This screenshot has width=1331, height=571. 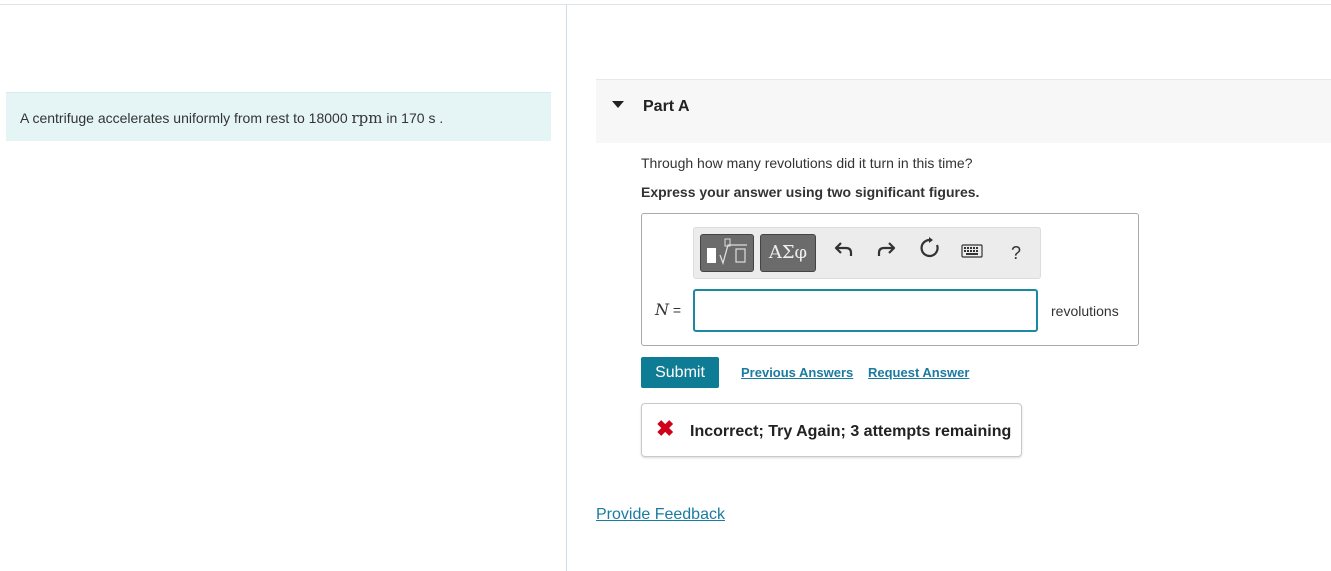 I want to click on part-a-header: Part A, so click(x=963, y=111).